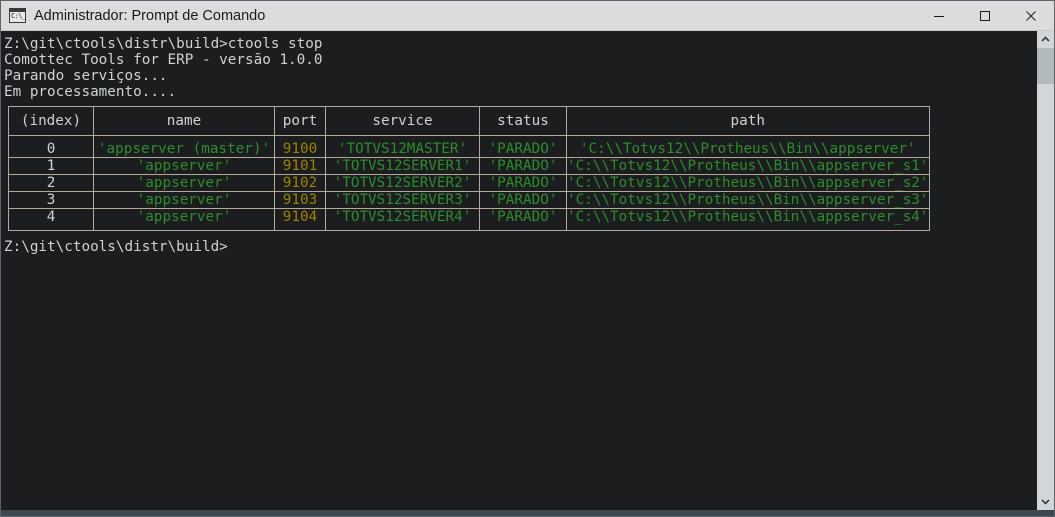  What do you see at coordinates (163, 60) in the screenshot?
I see `console-line: Comottec Tools for ERP - versão 1.0.0` at bounding box center [163, 60].